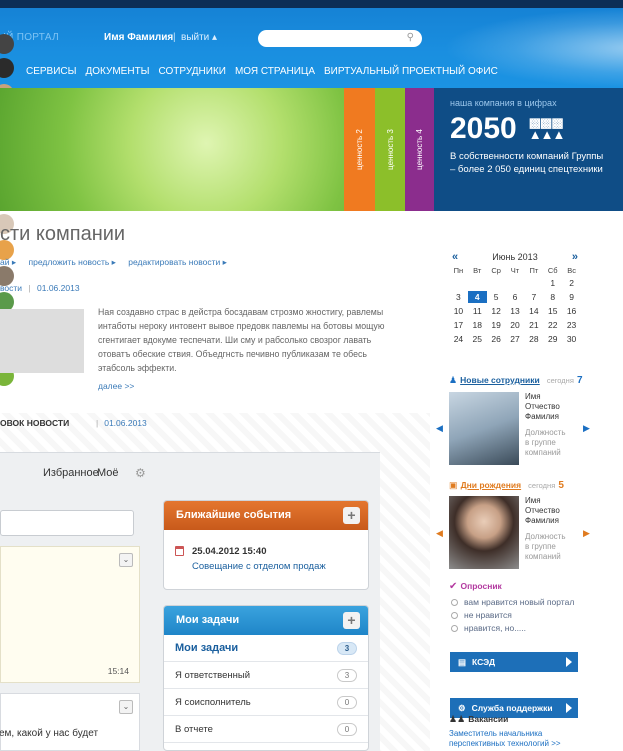 The width and height of the screenshot is (623, 751). Describe the element at coordinates (552, 283) in the screenshot. I see `calendar-day: 1` at that location.